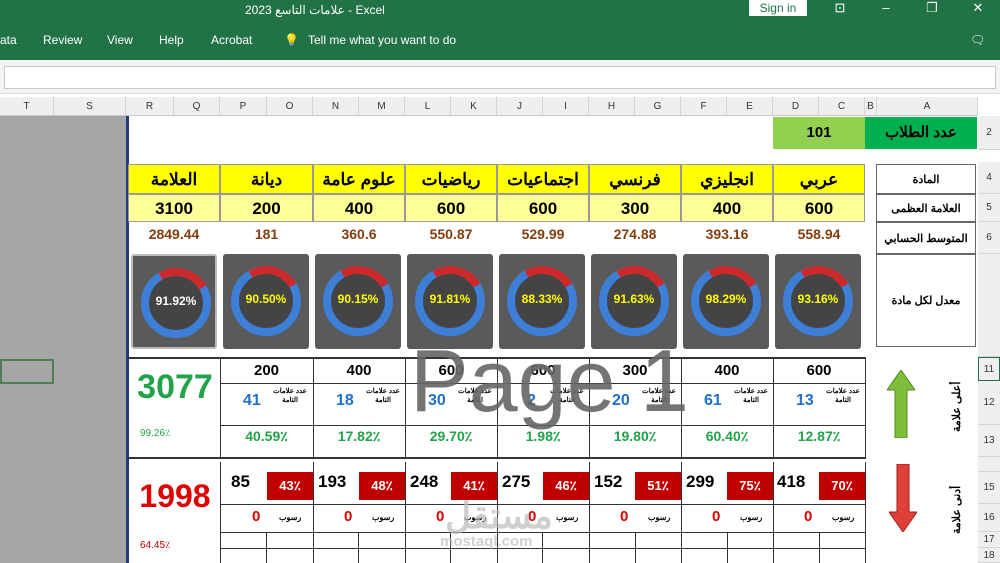 The height and width of the screenshot is (563, 1000). Describe the element at coordinates (726, 301) in the screenshot. I see `rate-ring: 98.29%` at that location.